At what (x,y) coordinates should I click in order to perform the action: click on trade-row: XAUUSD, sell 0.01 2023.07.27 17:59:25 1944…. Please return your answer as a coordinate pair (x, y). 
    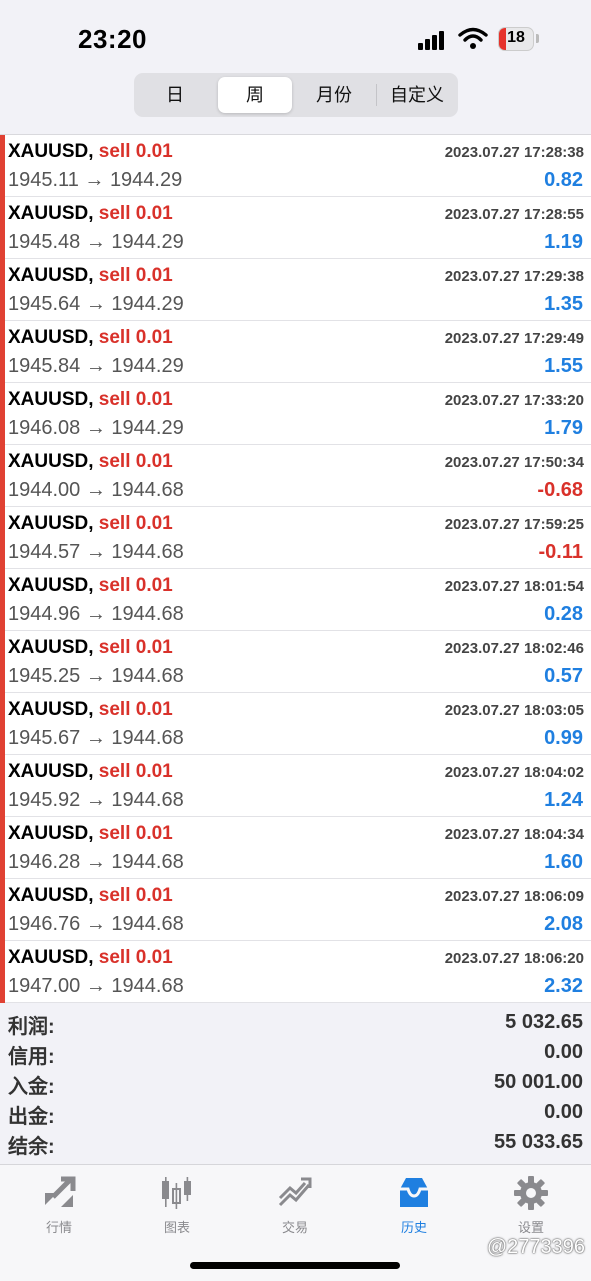
    Looking at the image, I should click on (295, 538).